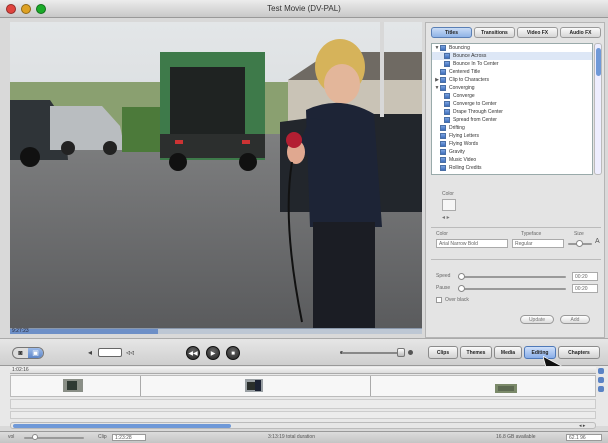  What do you see at coordinates (90, 352) in the screenshot?
I see `volume-low-icon: ◂` at bounding box center [90, 352].